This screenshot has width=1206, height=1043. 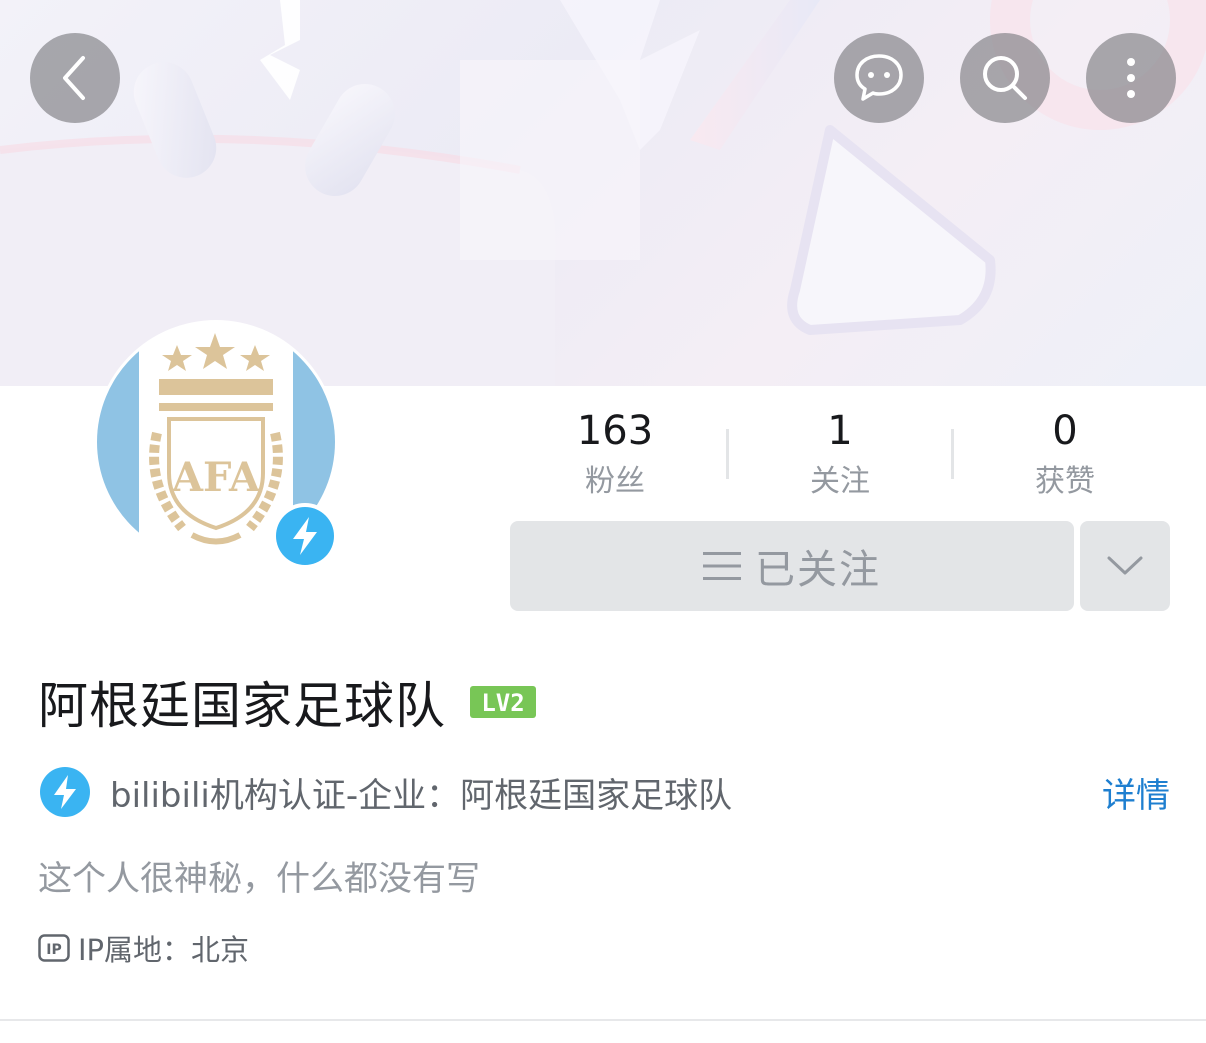 I want to click on chat-bubble-icon, so click(x=879, y=77).